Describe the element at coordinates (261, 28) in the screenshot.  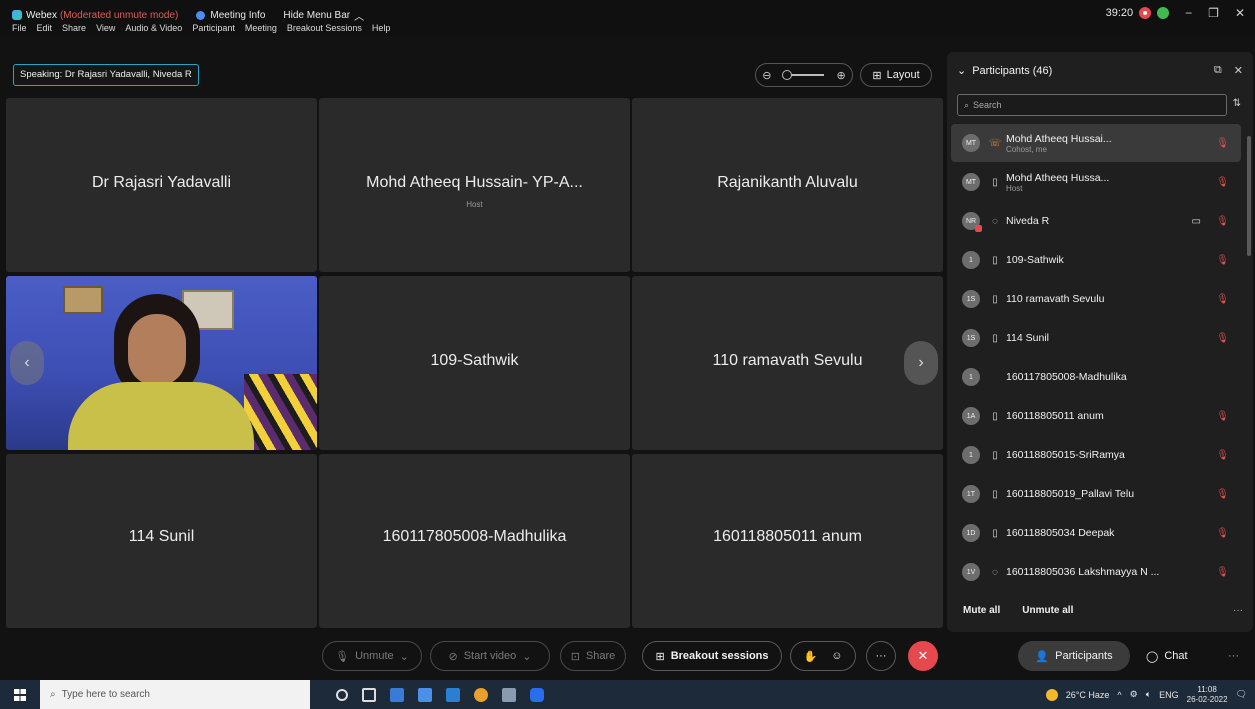
I see `menu-meeting: Meeting` at that location.